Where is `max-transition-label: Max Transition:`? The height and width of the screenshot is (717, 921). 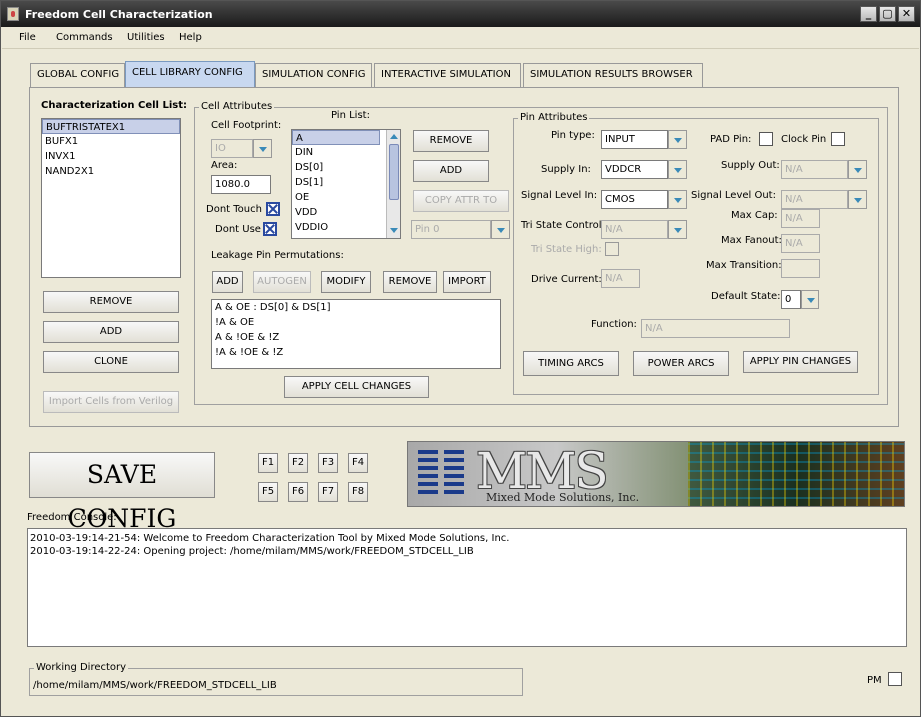
max-transition-label: Max Transition: is located at coordinates (744, 265).